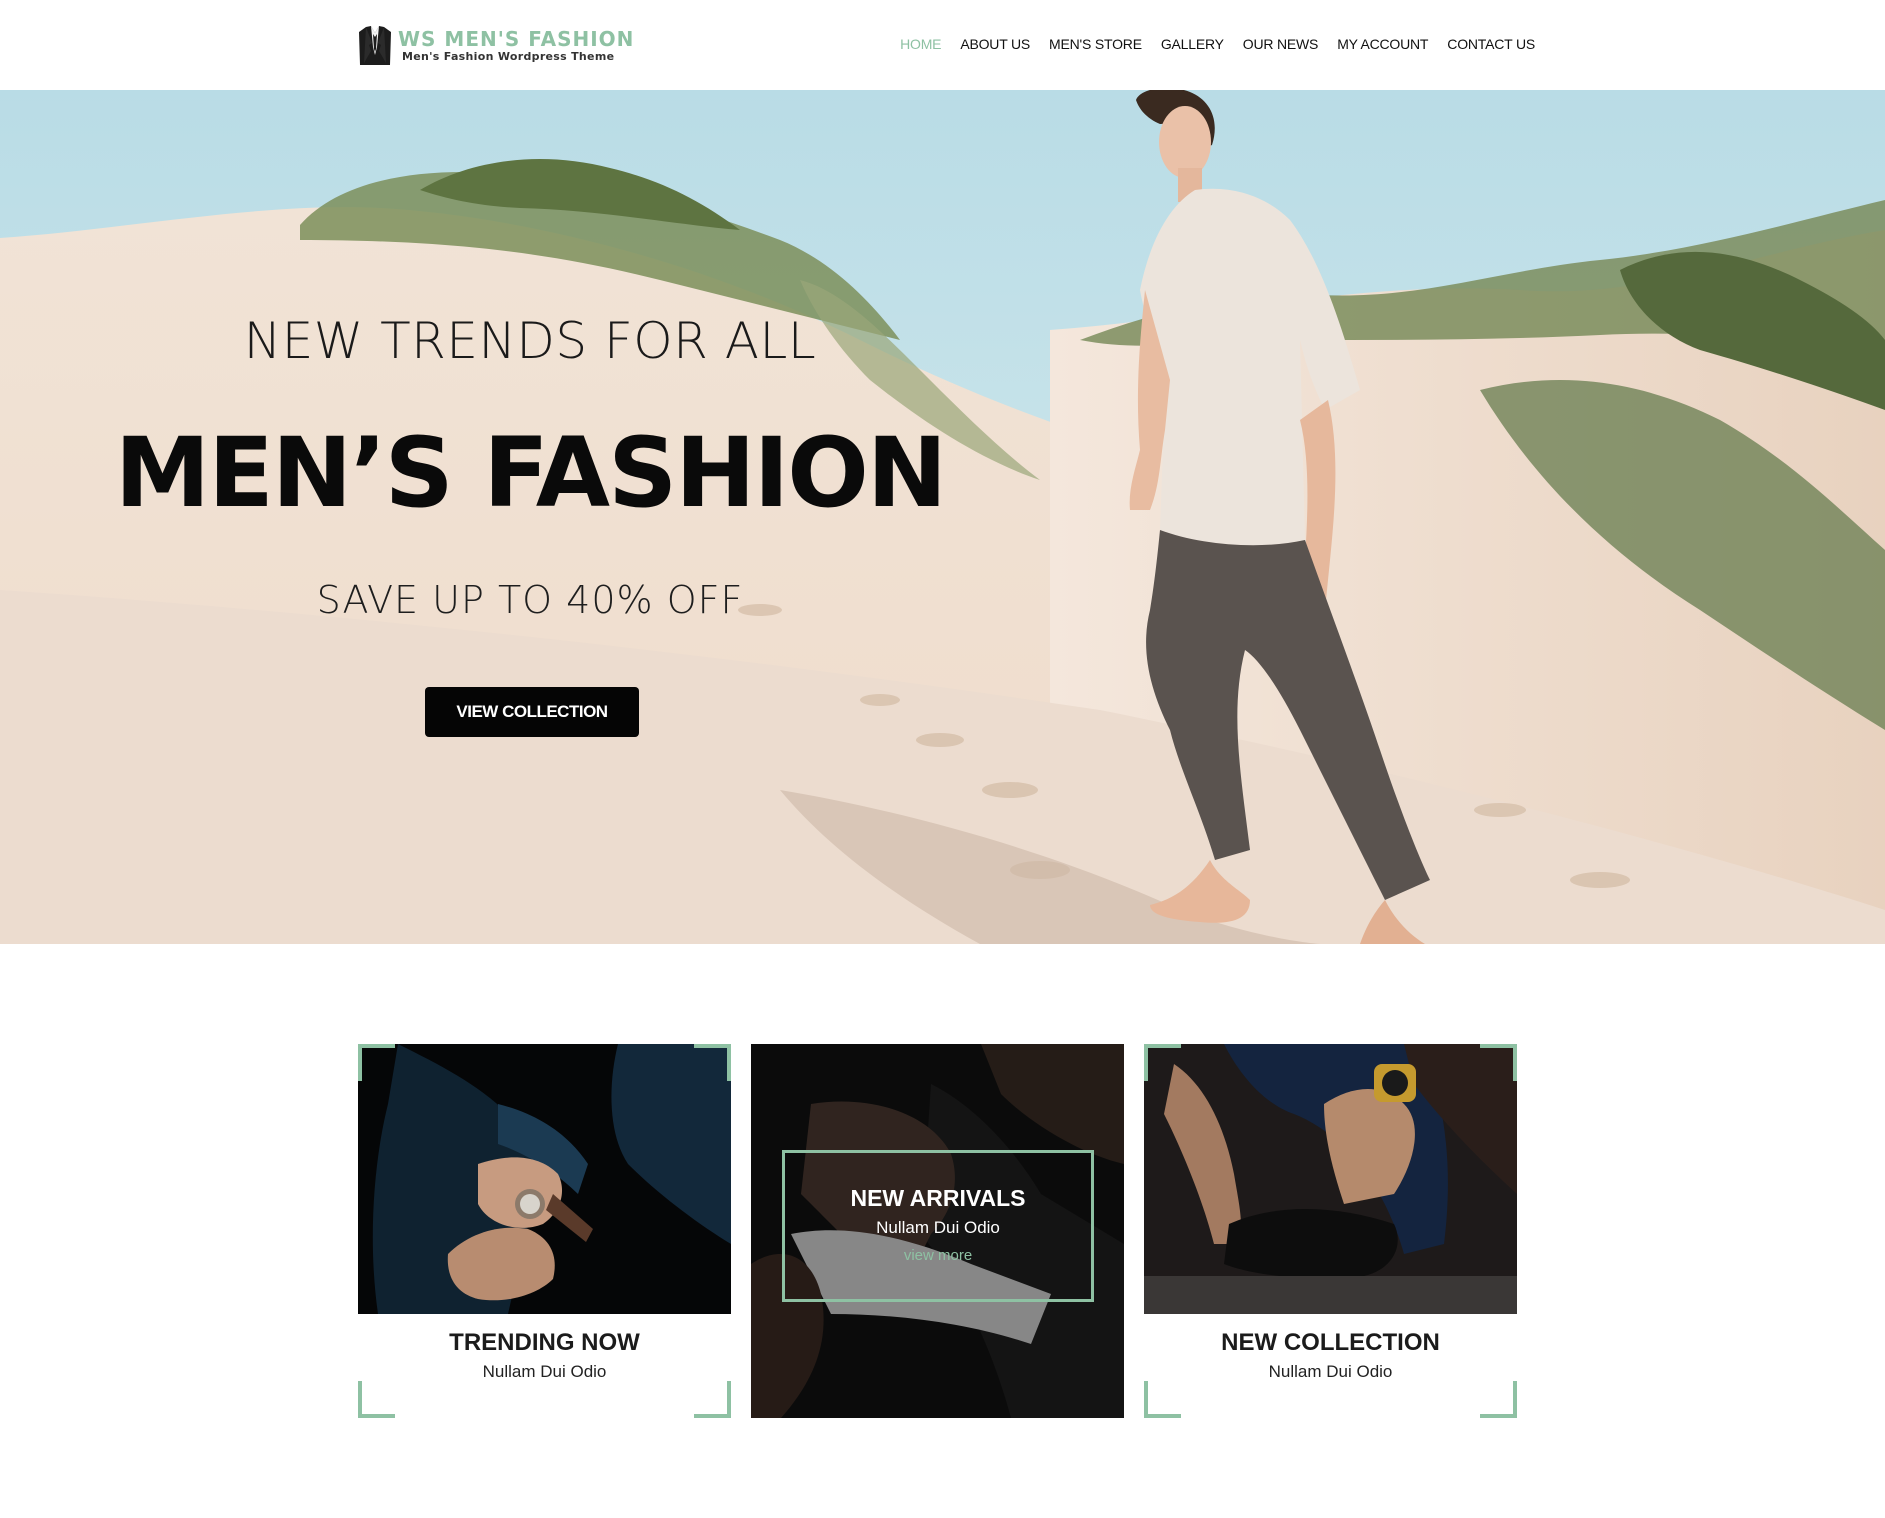 Image resolution: width=1885 pixels, height=1518 pixels. Describe the element at coordinates (1330, 1342) in the screenshot. I see `card-title: NEW COLLECTION` at that location.